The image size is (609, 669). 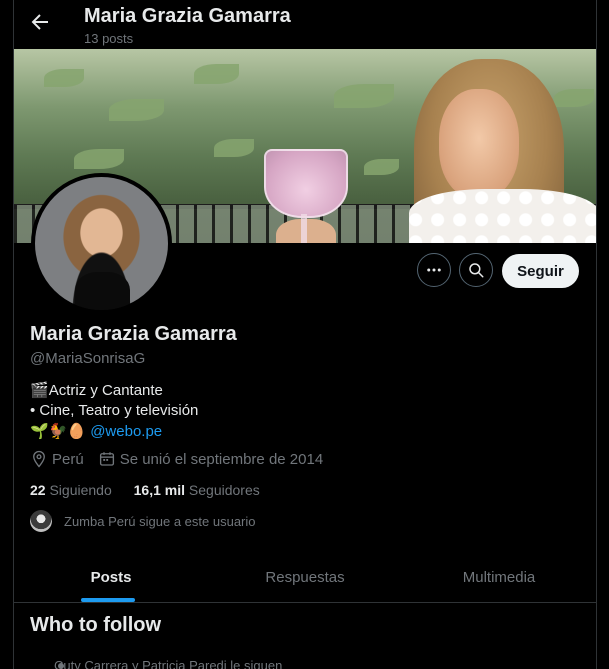 What do you see at coordinates (102, 291) in the screenshot?
I see `avatar-shirt` at bounding box center [102, 291].